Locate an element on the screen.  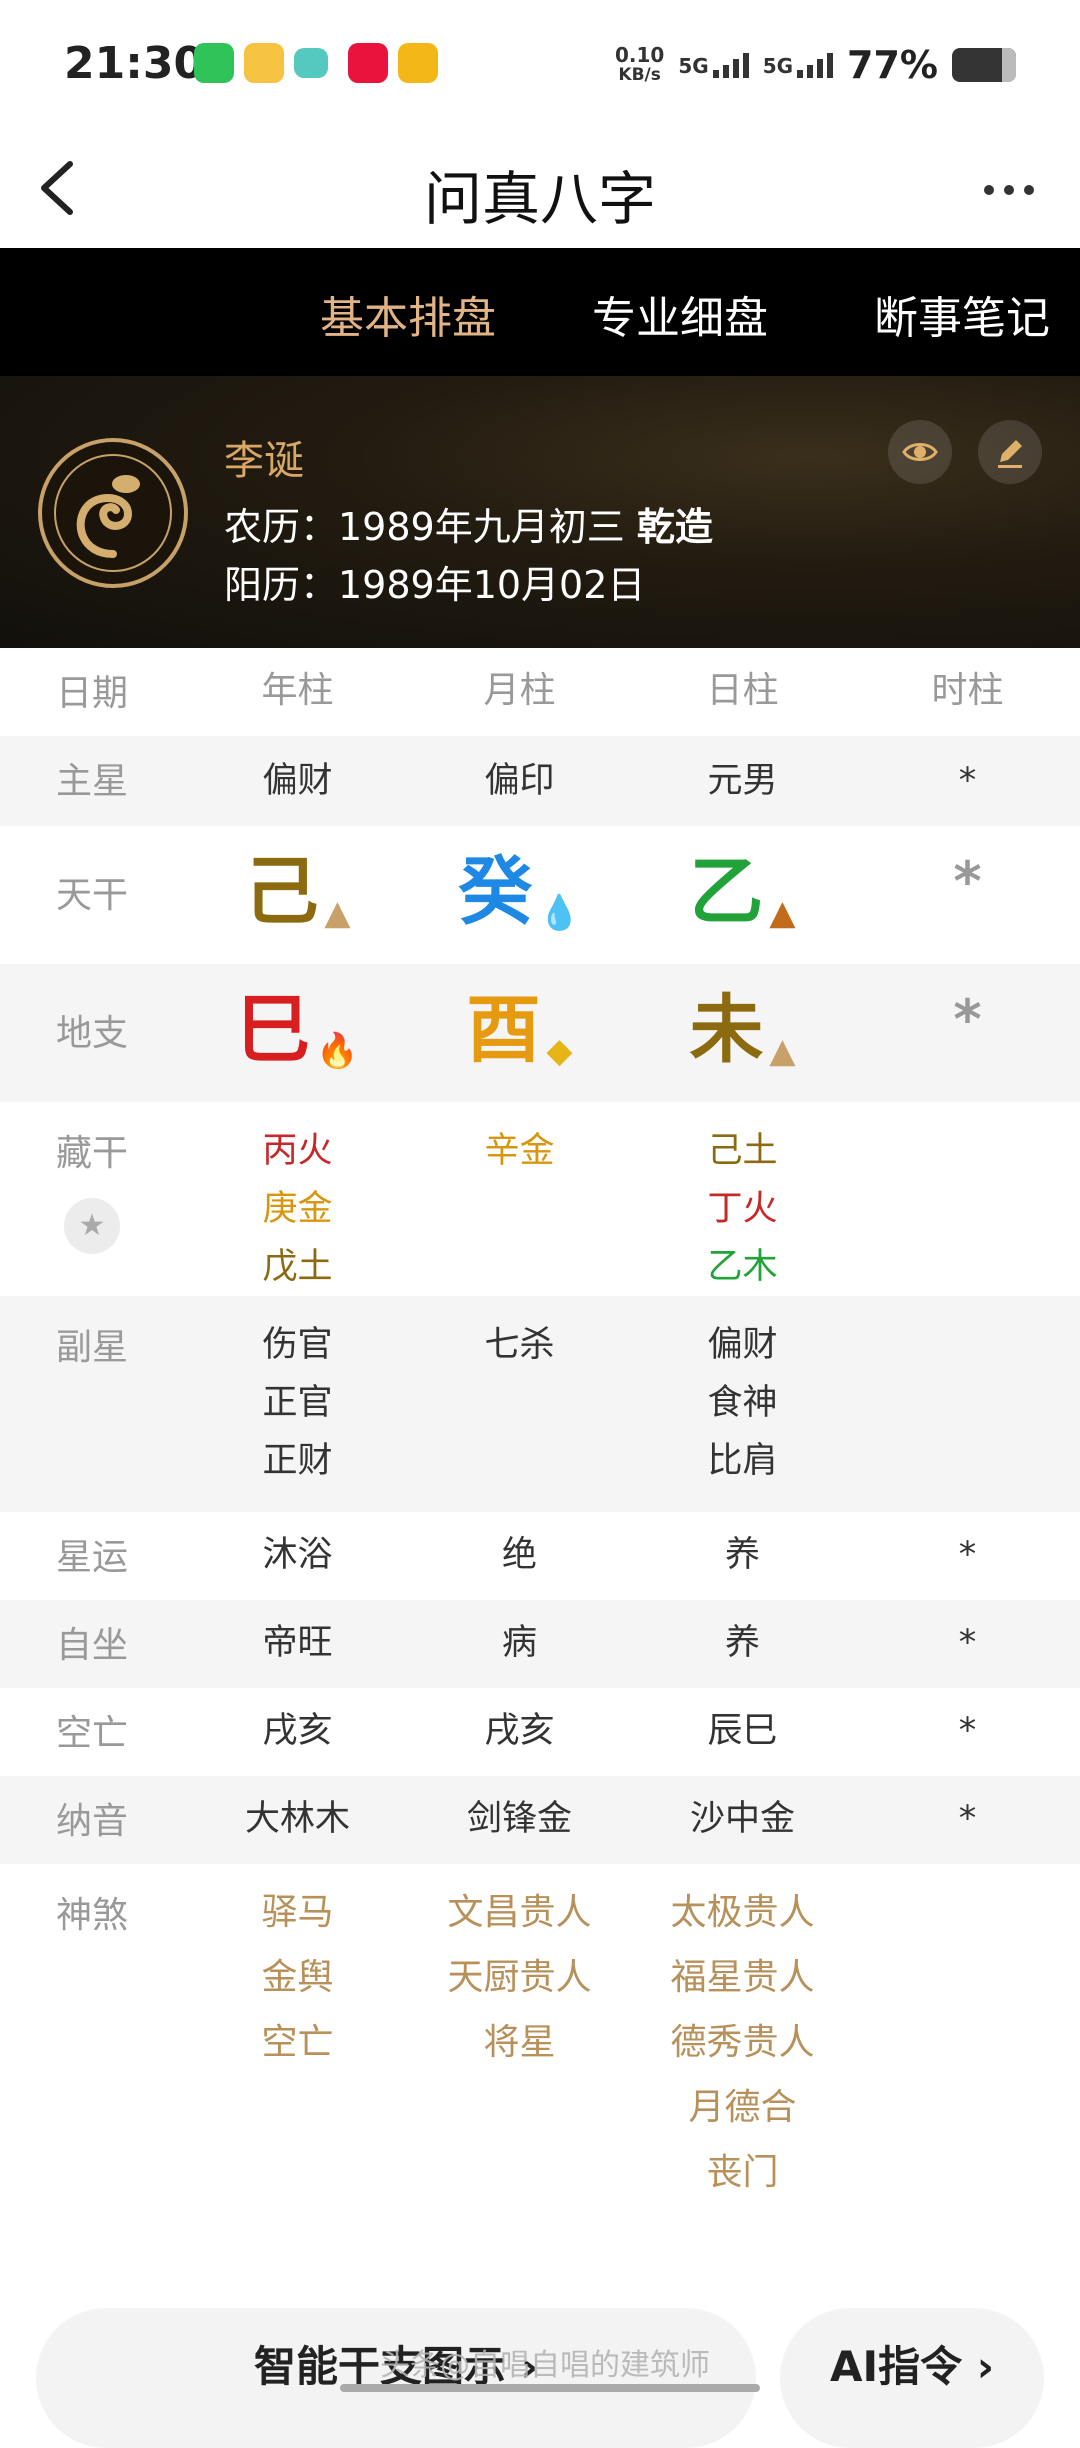
cell-shensha: 文昌贵人 天厨贵人 将星 is located at coordinates (519, 1977).